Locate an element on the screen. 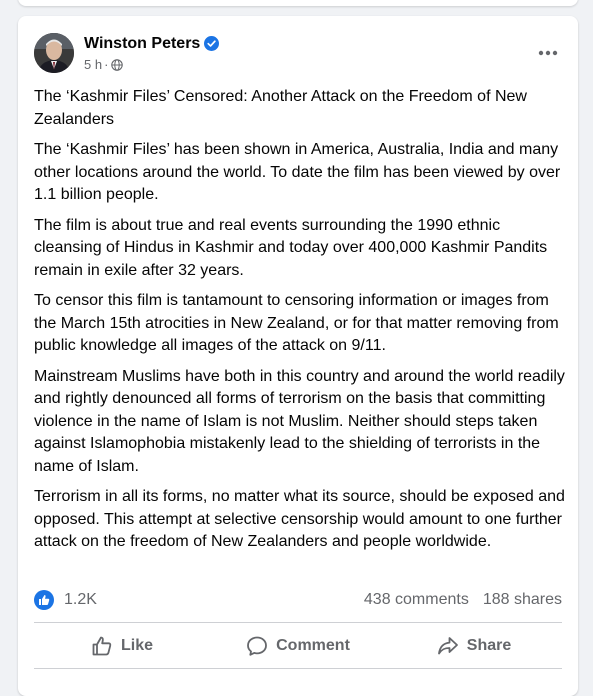  comments-count: 438 comments is located at coordinates (416, 600).